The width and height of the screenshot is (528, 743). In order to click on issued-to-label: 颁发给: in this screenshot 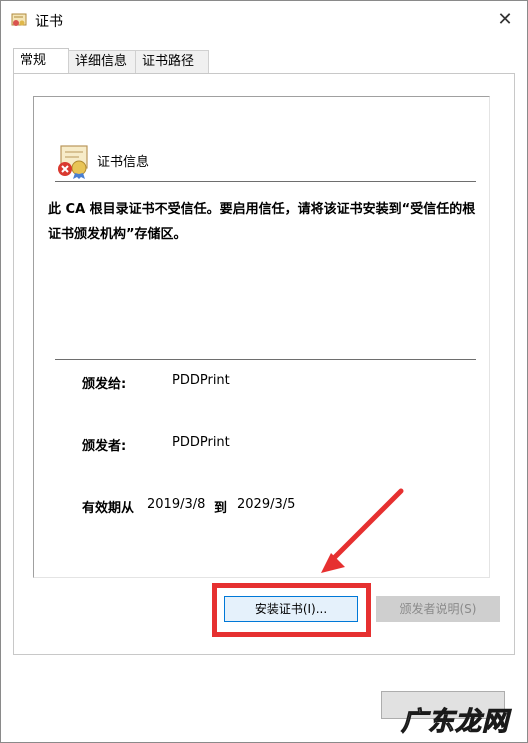, I will do `click(104, 384)`.